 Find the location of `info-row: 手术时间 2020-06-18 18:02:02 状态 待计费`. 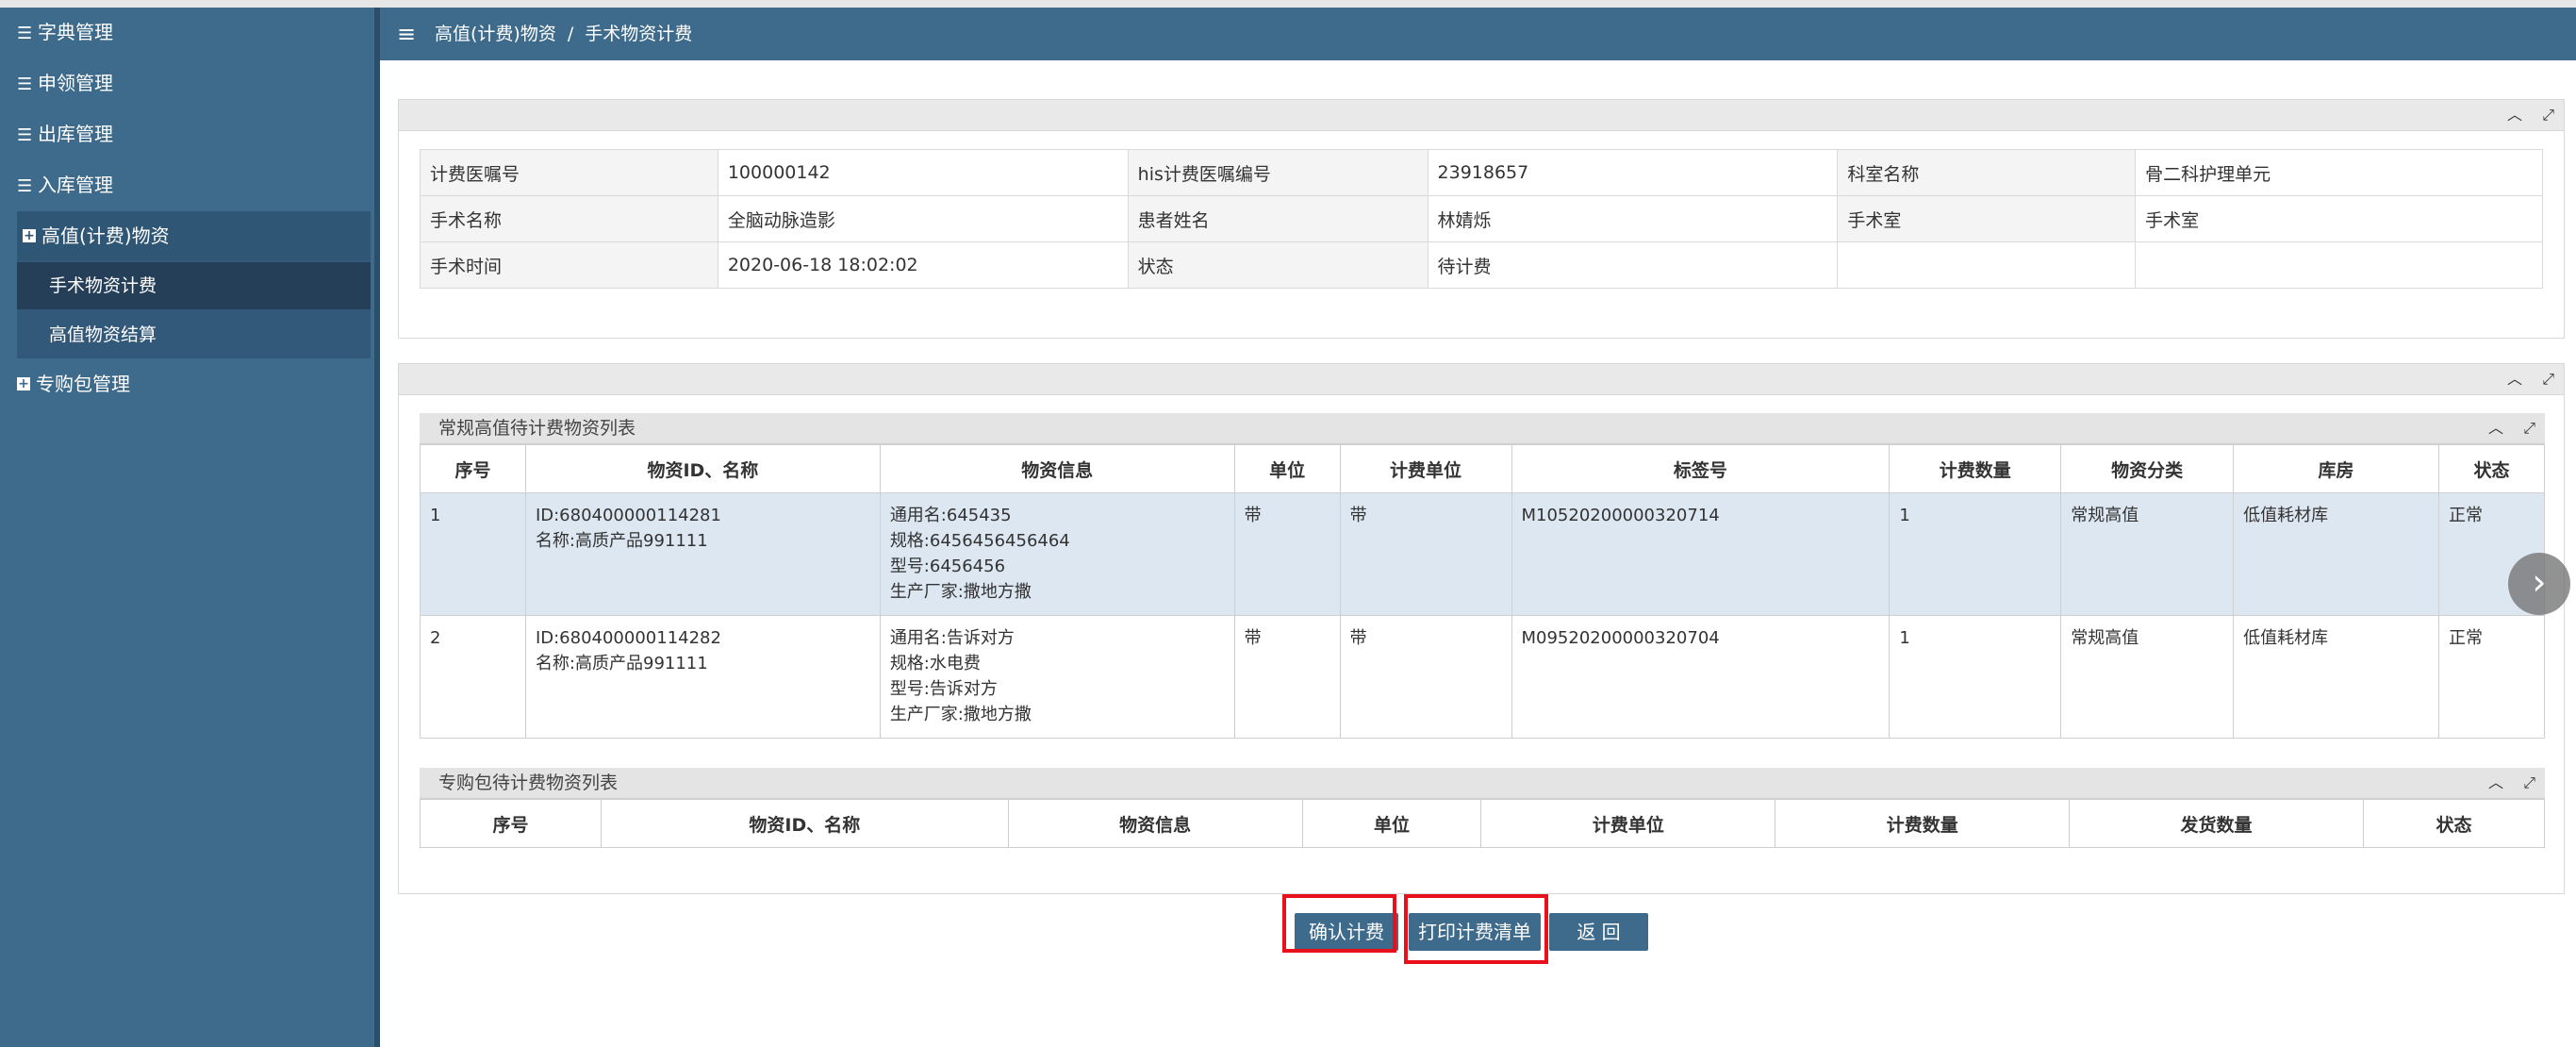

info-row: 手术时间 2020-06-18 18:02:02 状态 待计费 is located at coordinates (1481, 265).